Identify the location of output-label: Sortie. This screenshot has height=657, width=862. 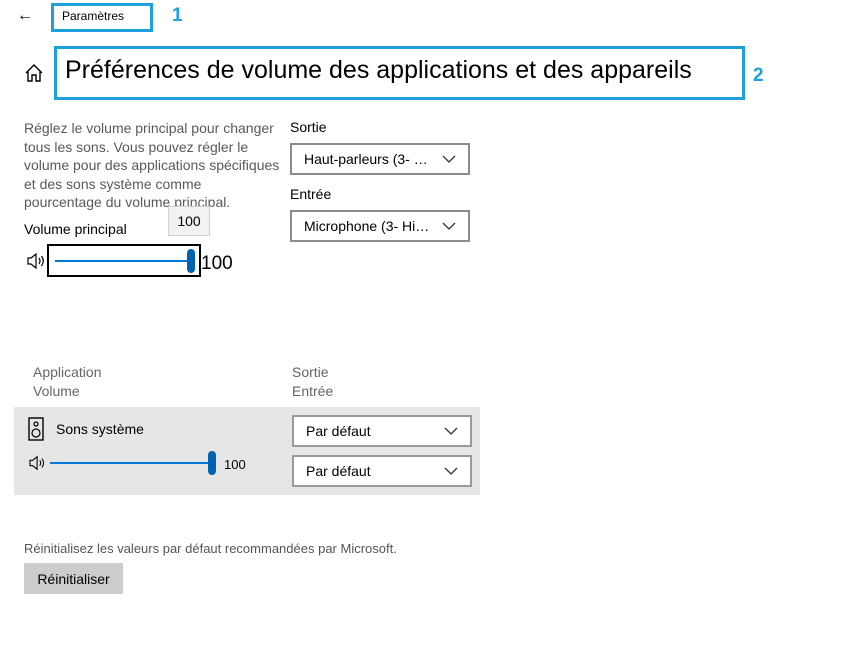
(308, 127).